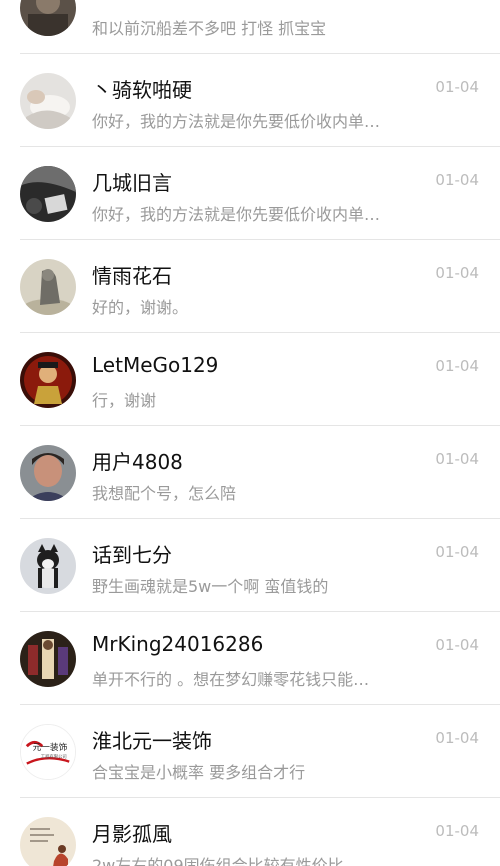  Describe the element at coordinates (250, 832) in the screenshot. I see `conversation-row: 月影孤風 01-04 2w左右的09固伤组合比较有性价比` at that location.